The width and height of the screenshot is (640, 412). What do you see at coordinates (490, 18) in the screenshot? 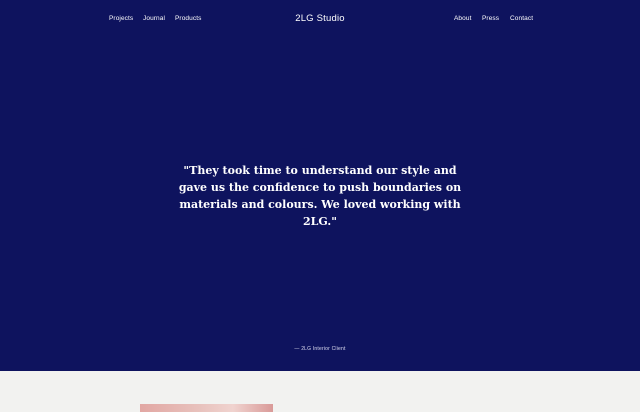
I see `nav-link-press: Press` at bounding box center [490, 18].